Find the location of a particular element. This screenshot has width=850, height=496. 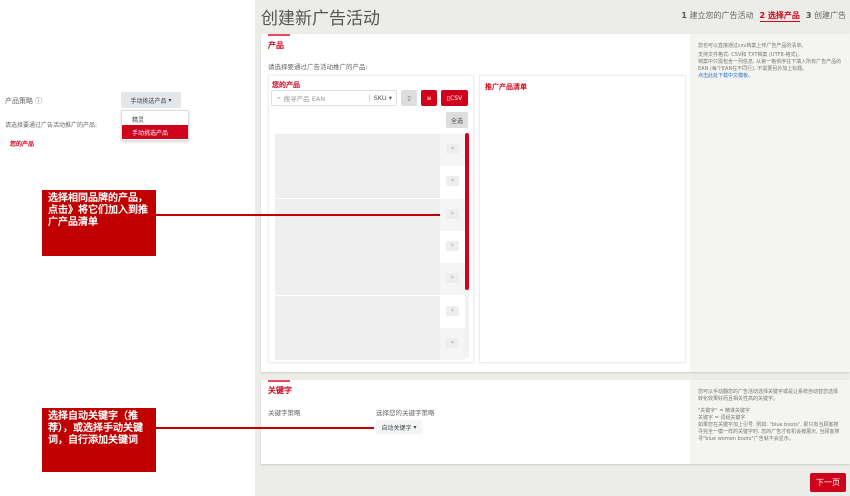

dropdown-option-wizard: 精灵 is located at coordinates (155, 118).